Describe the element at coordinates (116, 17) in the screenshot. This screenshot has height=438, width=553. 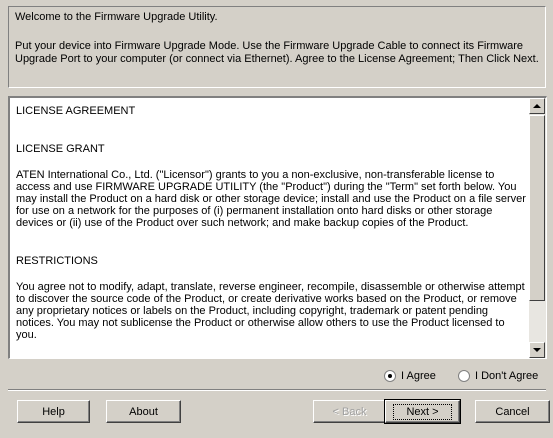
I see `welcome-text: Welcome to the Firmware Upgrade Utility.` at that location.